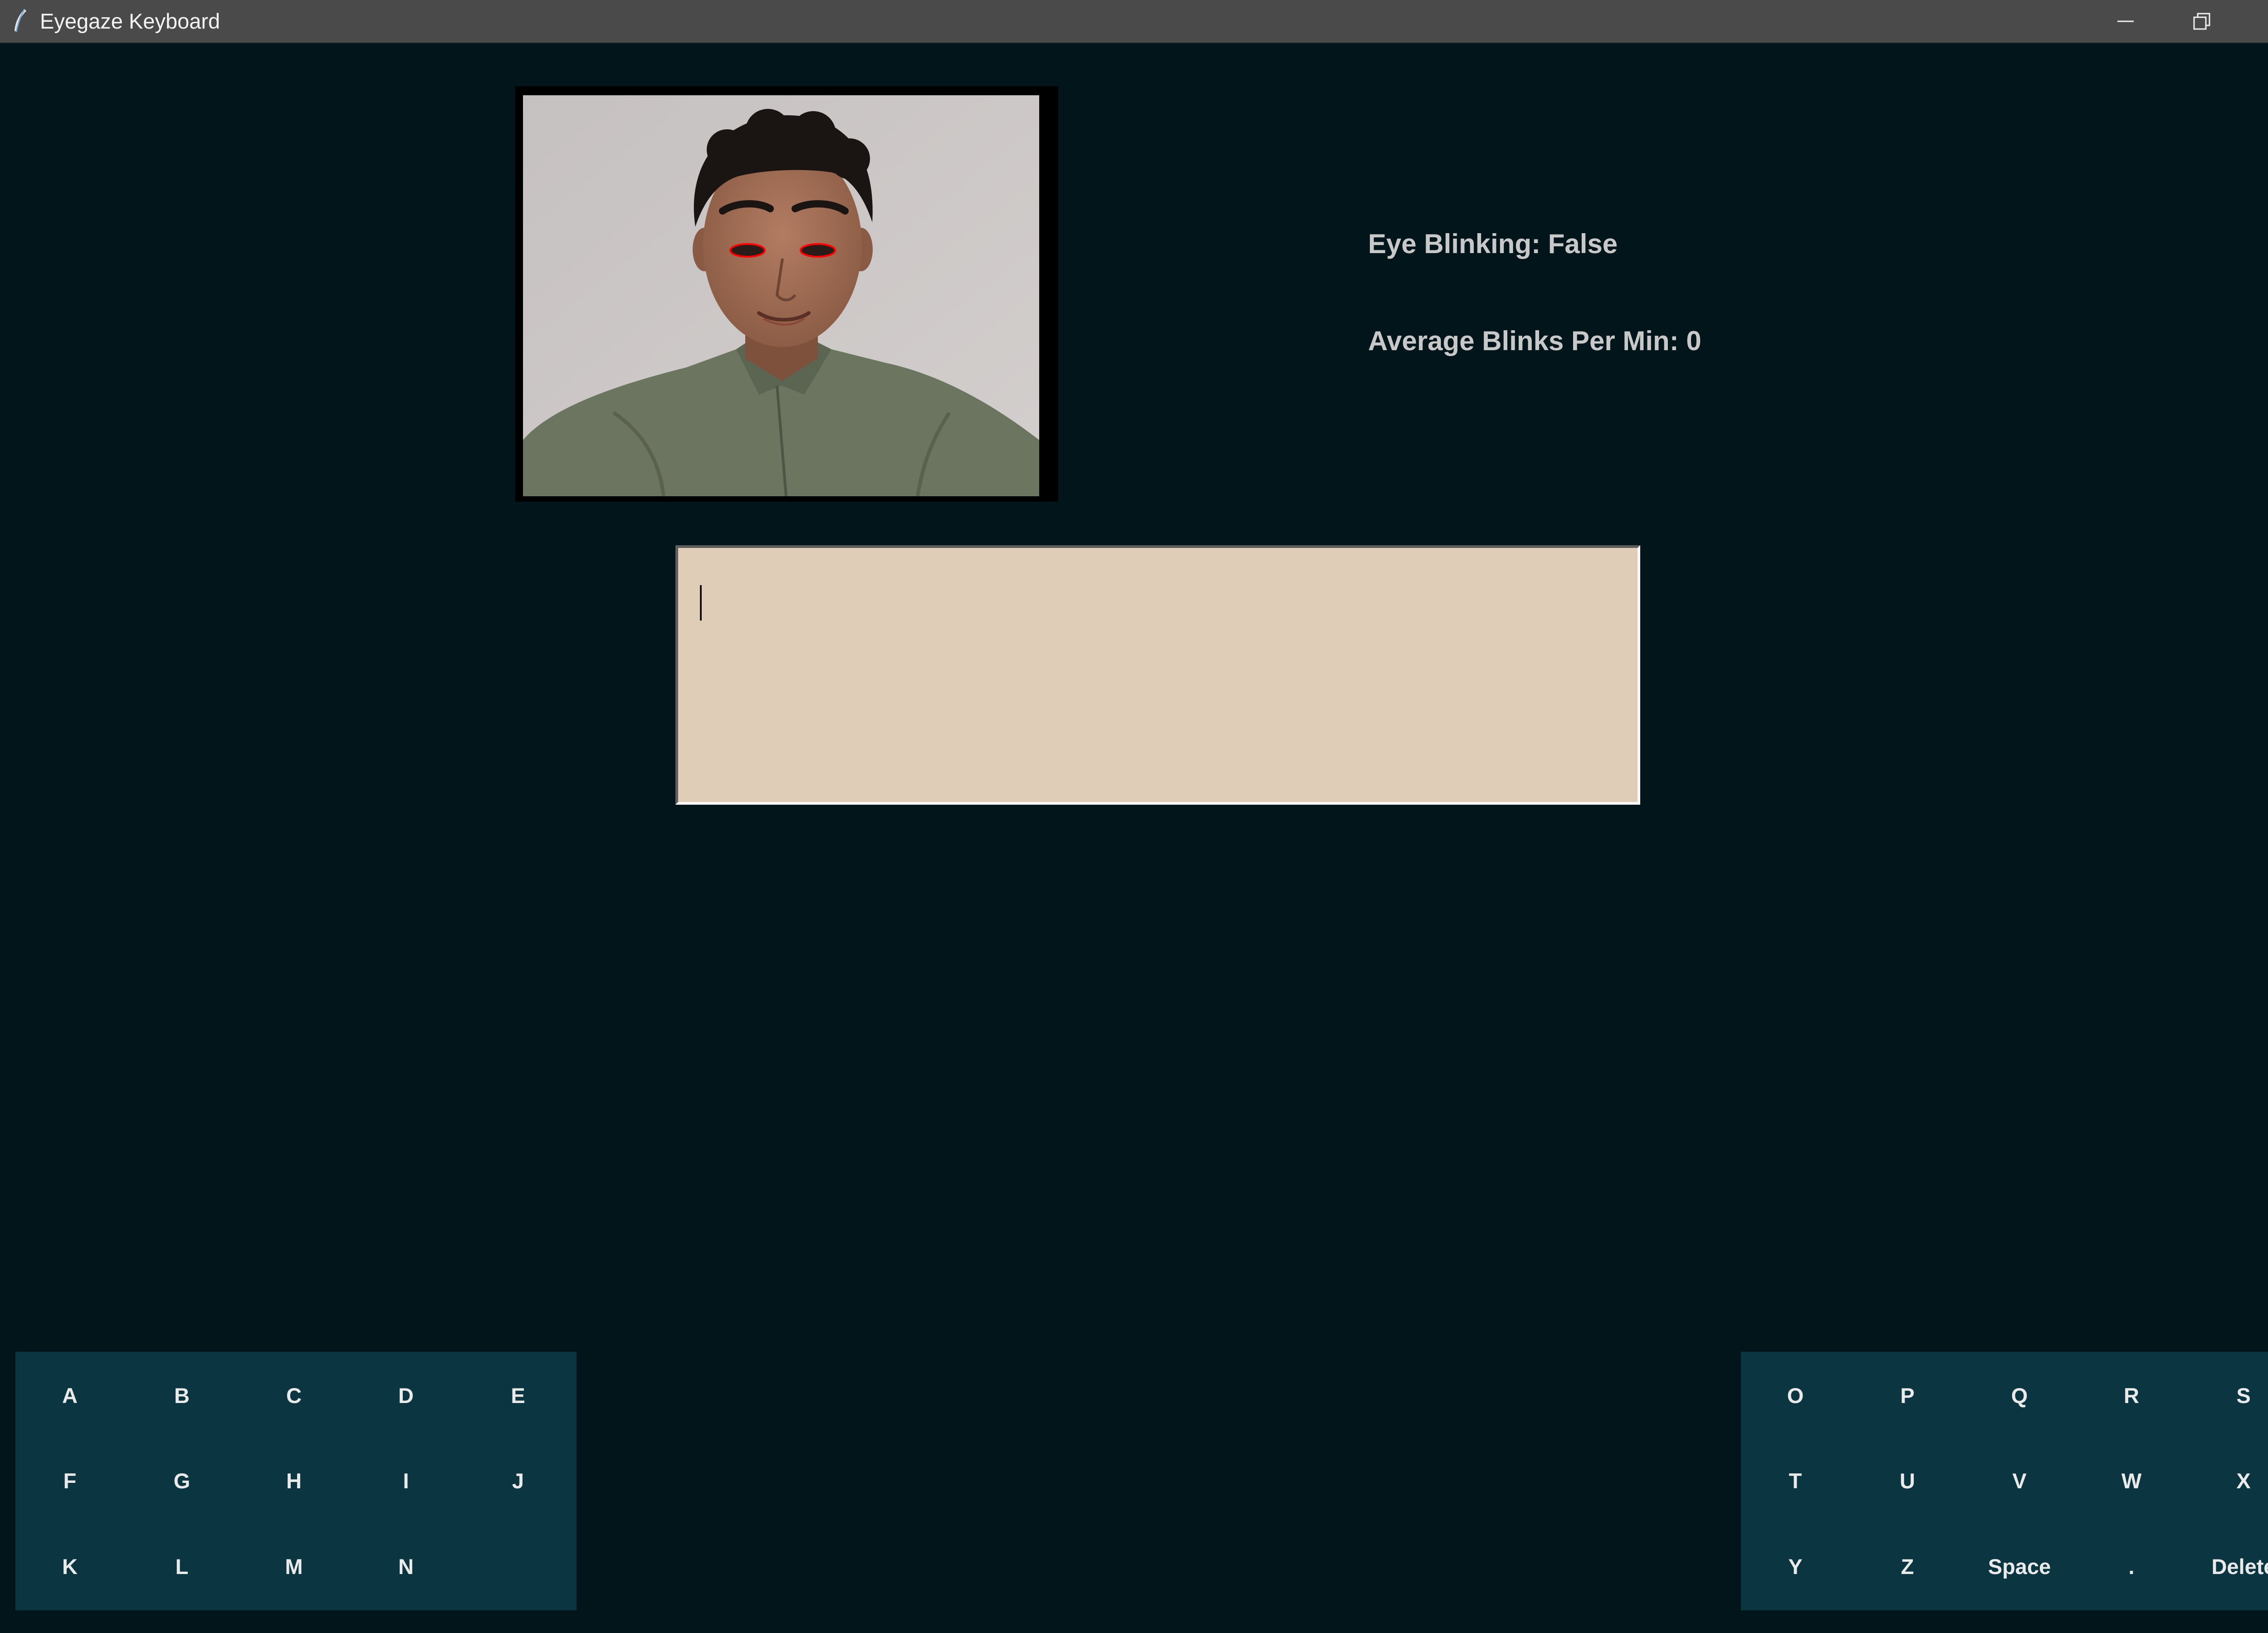 This screenshot has height=1633, width=2268. I want to click on minimize-button, so click(2125, 21).